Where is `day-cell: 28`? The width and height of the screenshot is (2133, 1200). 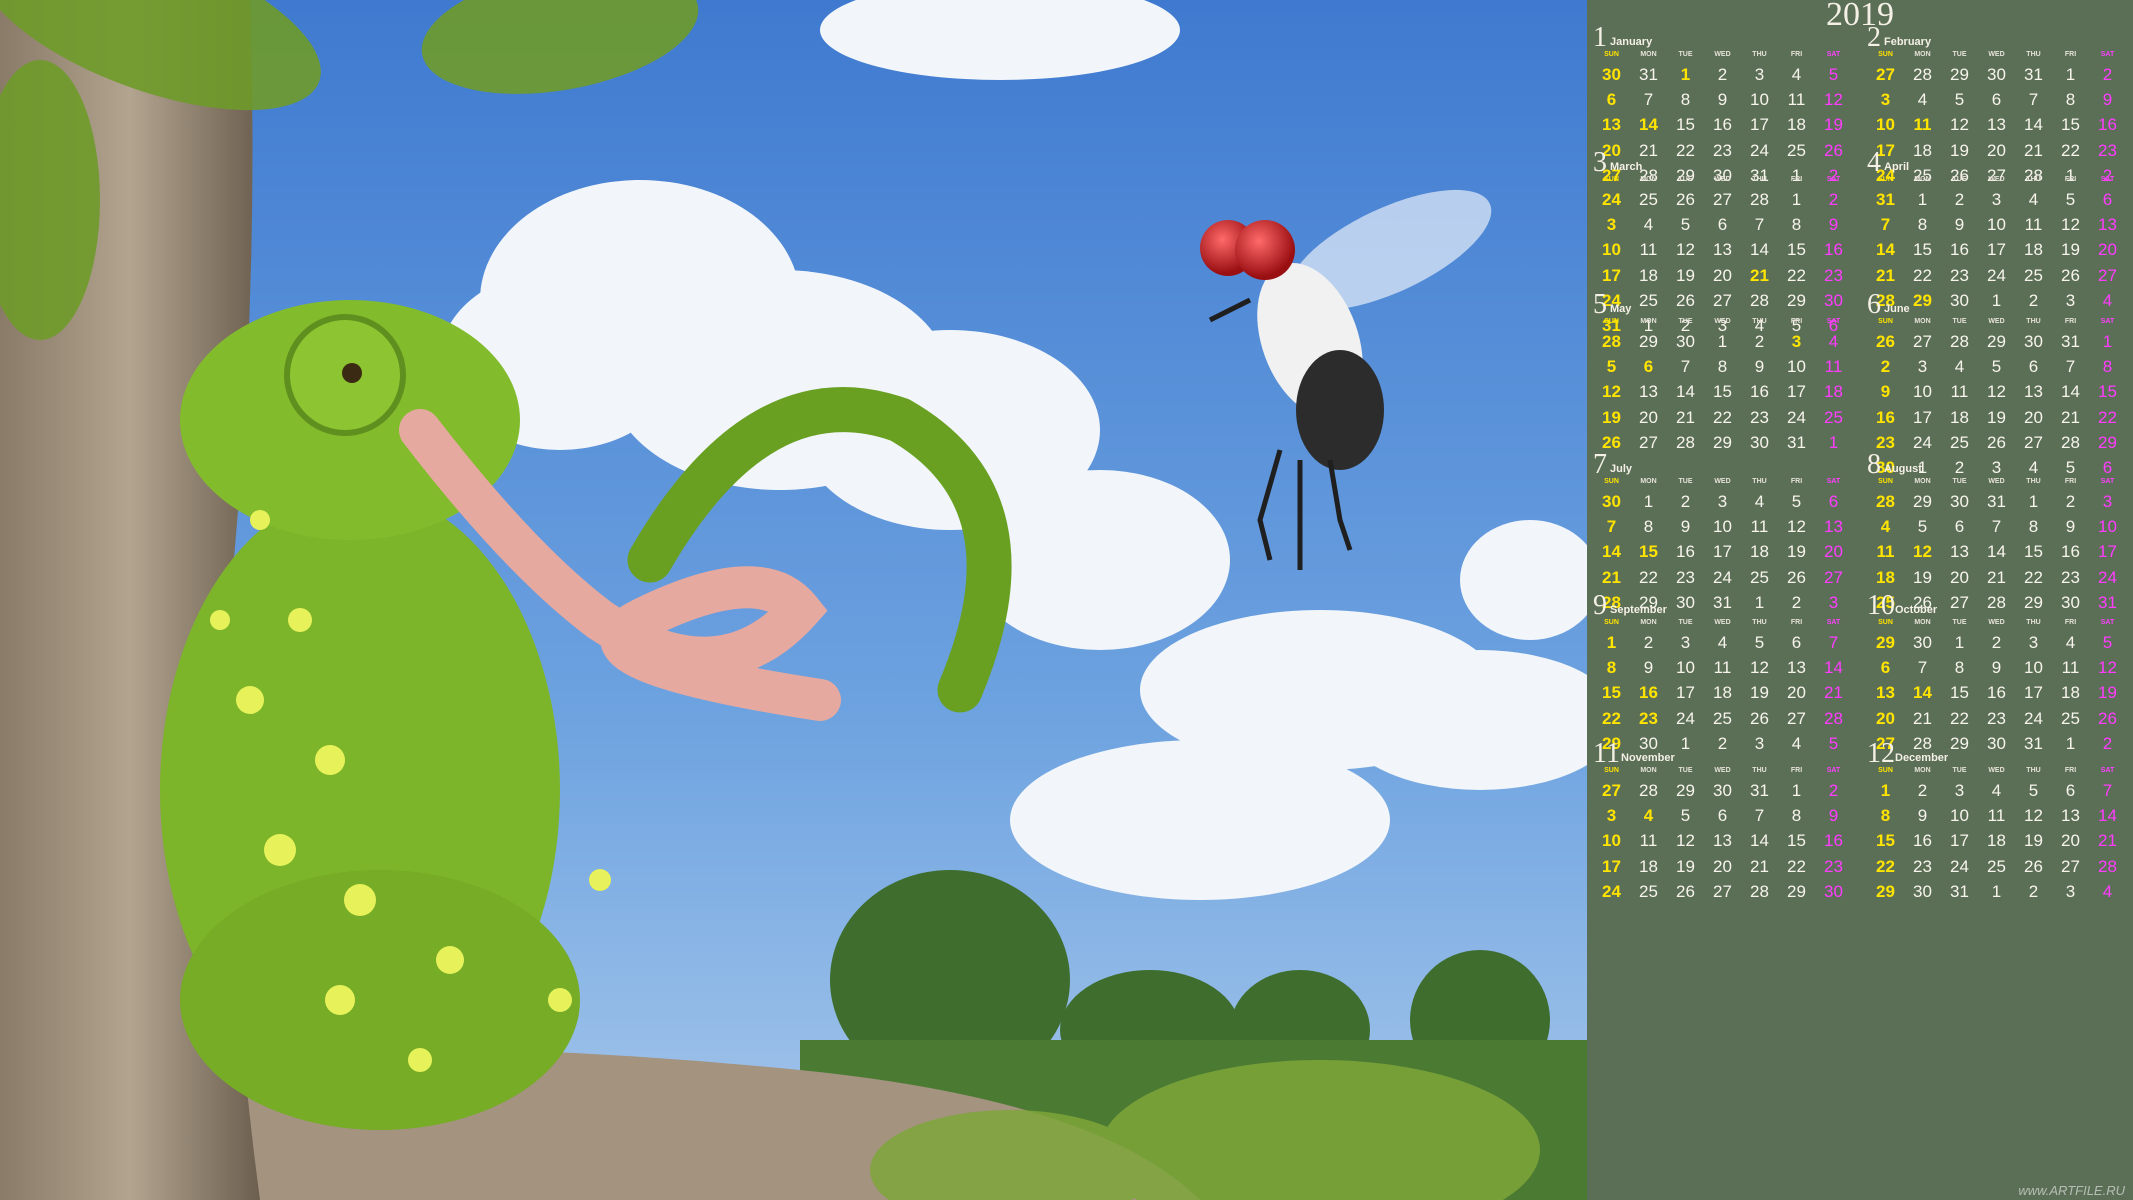
day-cell: 28 is located at coordinates (2107, 866).